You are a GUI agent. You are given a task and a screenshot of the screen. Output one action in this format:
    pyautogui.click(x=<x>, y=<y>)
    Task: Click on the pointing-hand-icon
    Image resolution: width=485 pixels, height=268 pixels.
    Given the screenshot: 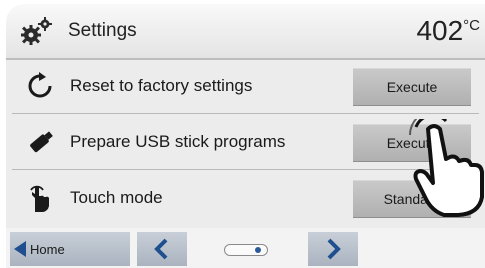 What is the action you would take?
    pyautogui.click(x=445, y=166)
    